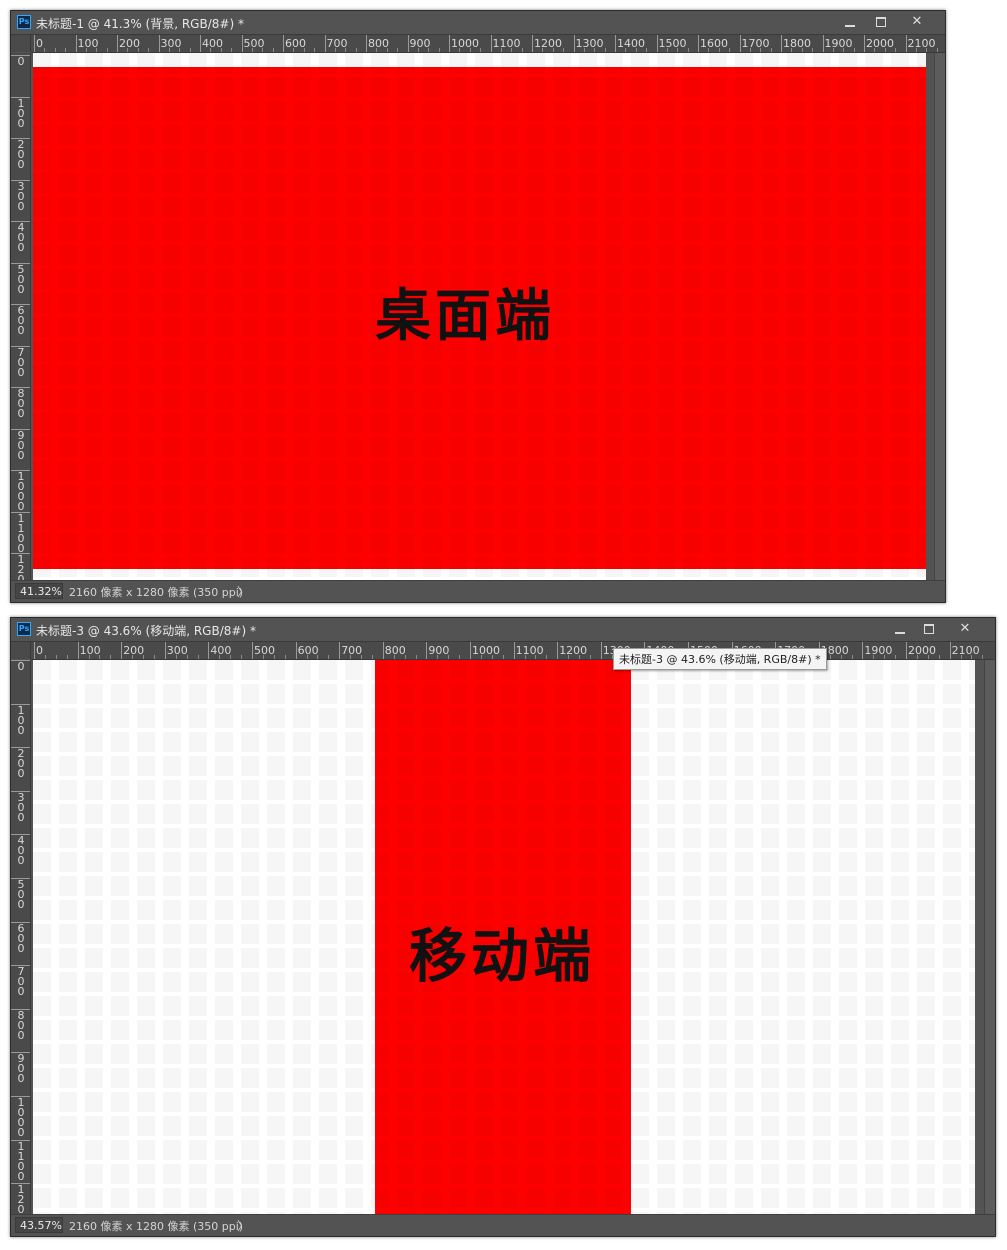 The height and width of the screenshot is (1250, 1007). What do you see at coordinates (21, 196) in the screenshot?
I see `ruler-tick-label: 300` at bounding box center [21, 196].